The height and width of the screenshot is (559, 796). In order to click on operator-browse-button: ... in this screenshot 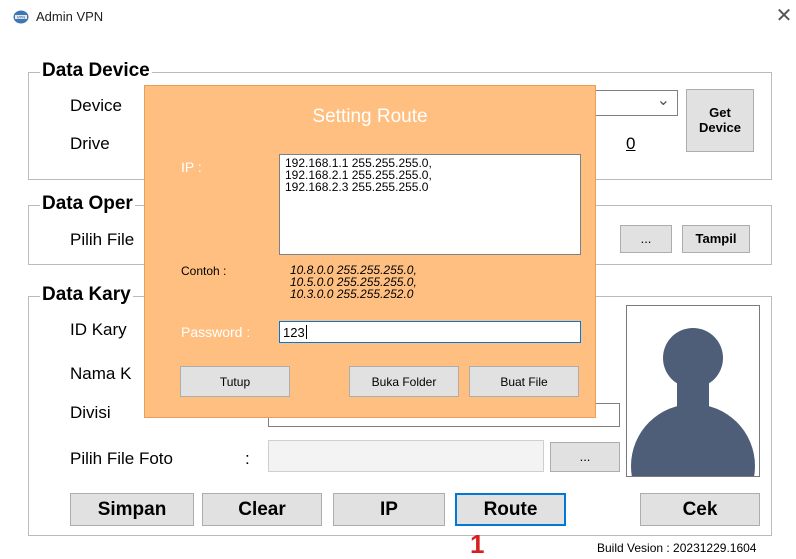, I will do `click(646, 239)`.